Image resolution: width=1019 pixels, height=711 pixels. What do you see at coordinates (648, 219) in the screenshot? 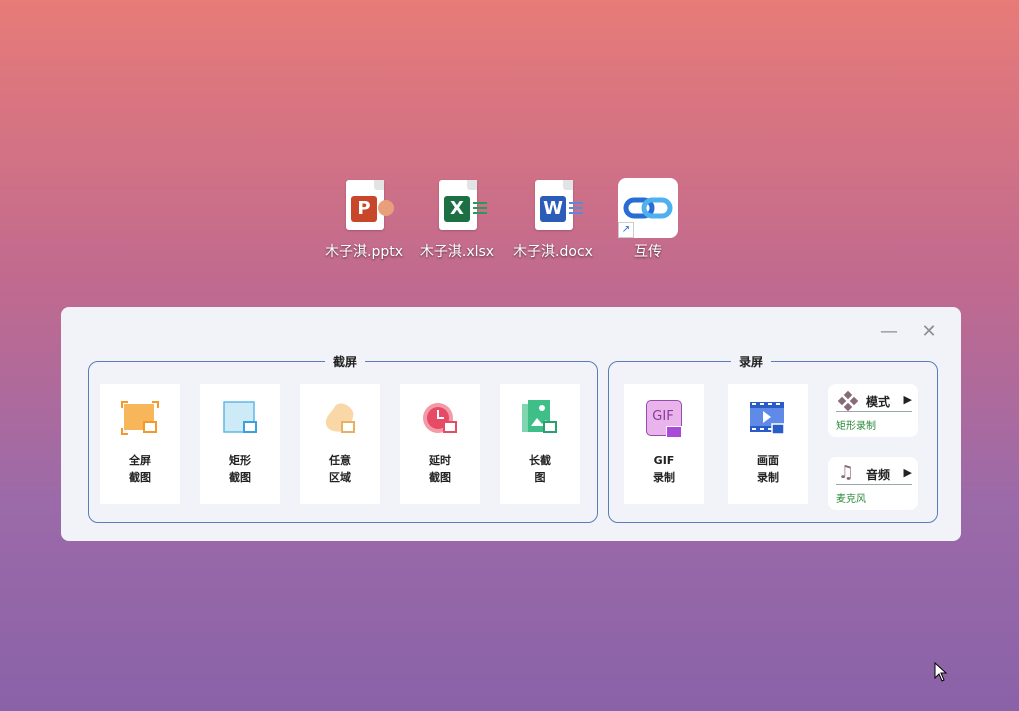
I see `desktop-icon-hutransfer: ↗ 互传` at bounding box center [648, 219].